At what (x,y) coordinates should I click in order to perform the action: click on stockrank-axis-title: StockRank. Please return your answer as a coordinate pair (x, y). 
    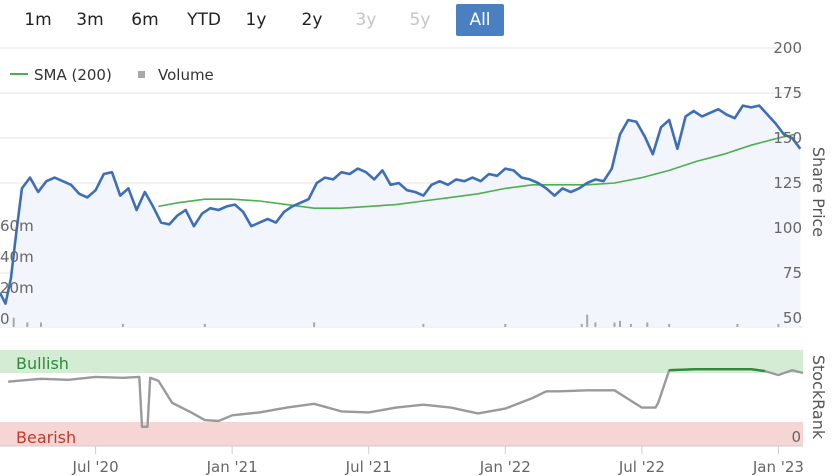
    Looking at the image, I should click on (818, 397).